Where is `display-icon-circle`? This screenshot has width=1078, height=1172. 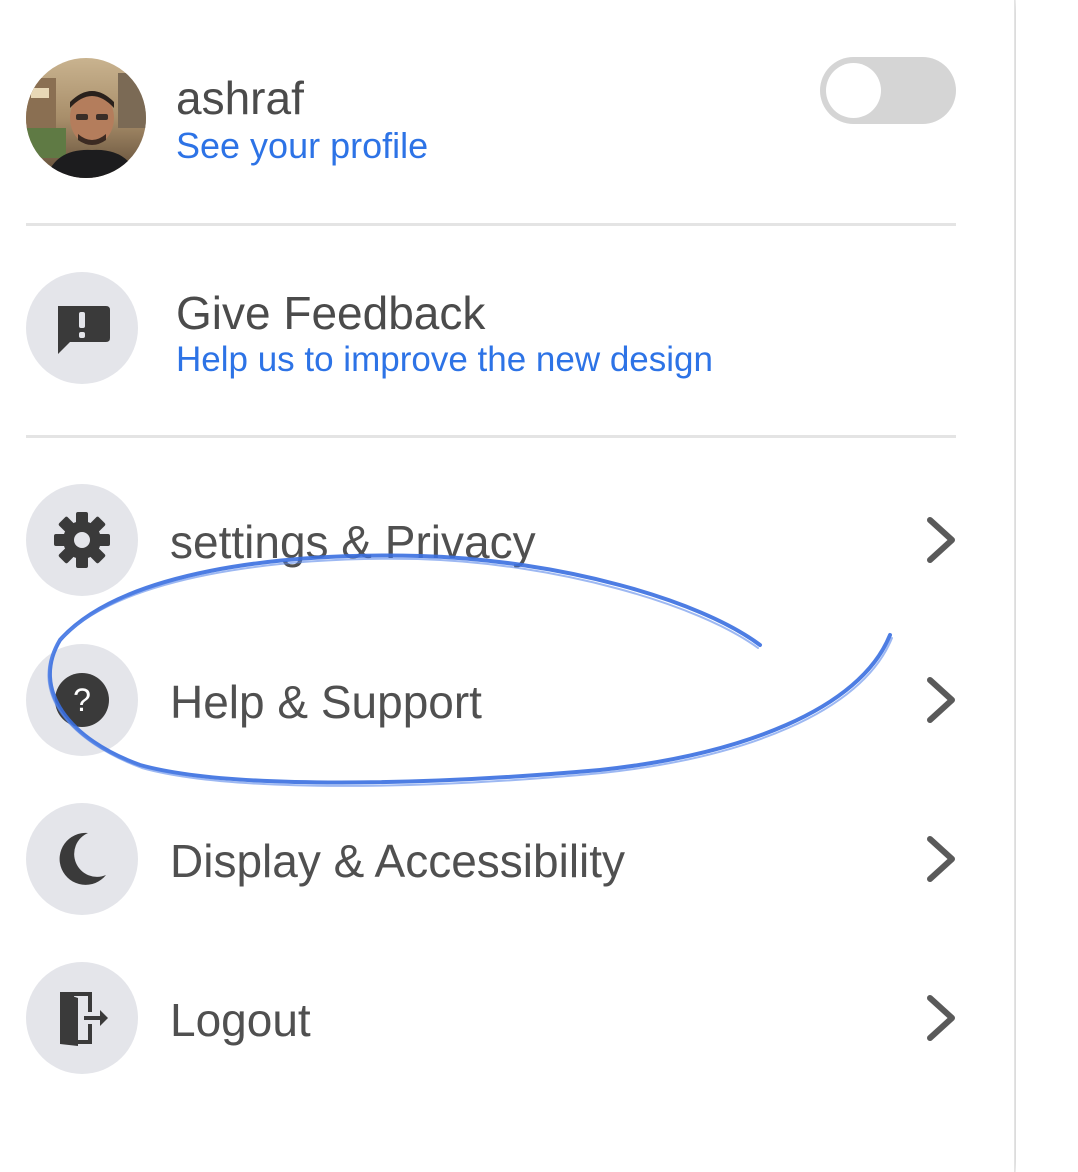
display-icon-circle is located at coordinates (82, 859).